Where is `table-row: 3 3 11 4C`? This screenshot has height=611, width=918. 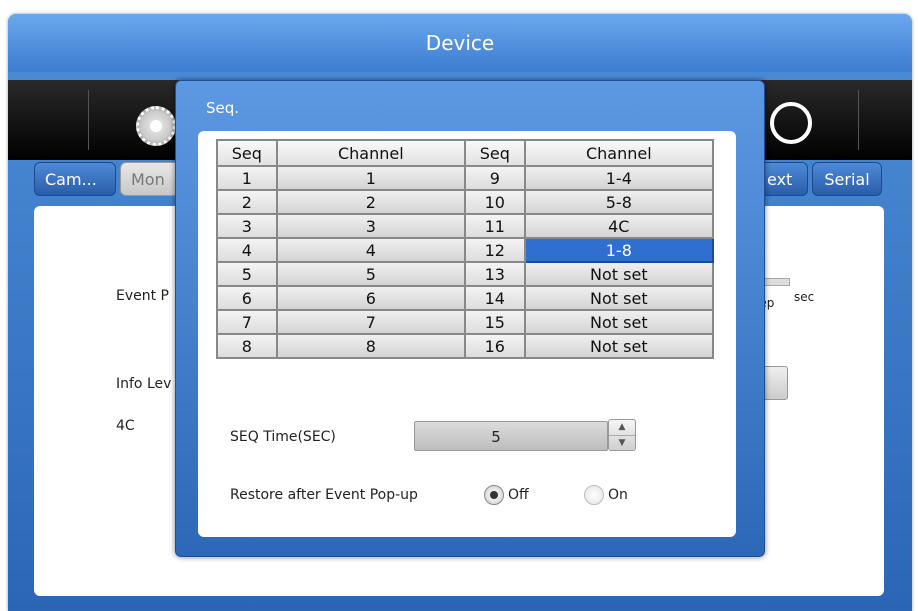
table-row: 3 3 11 4C is located at coordinates (465, 226).